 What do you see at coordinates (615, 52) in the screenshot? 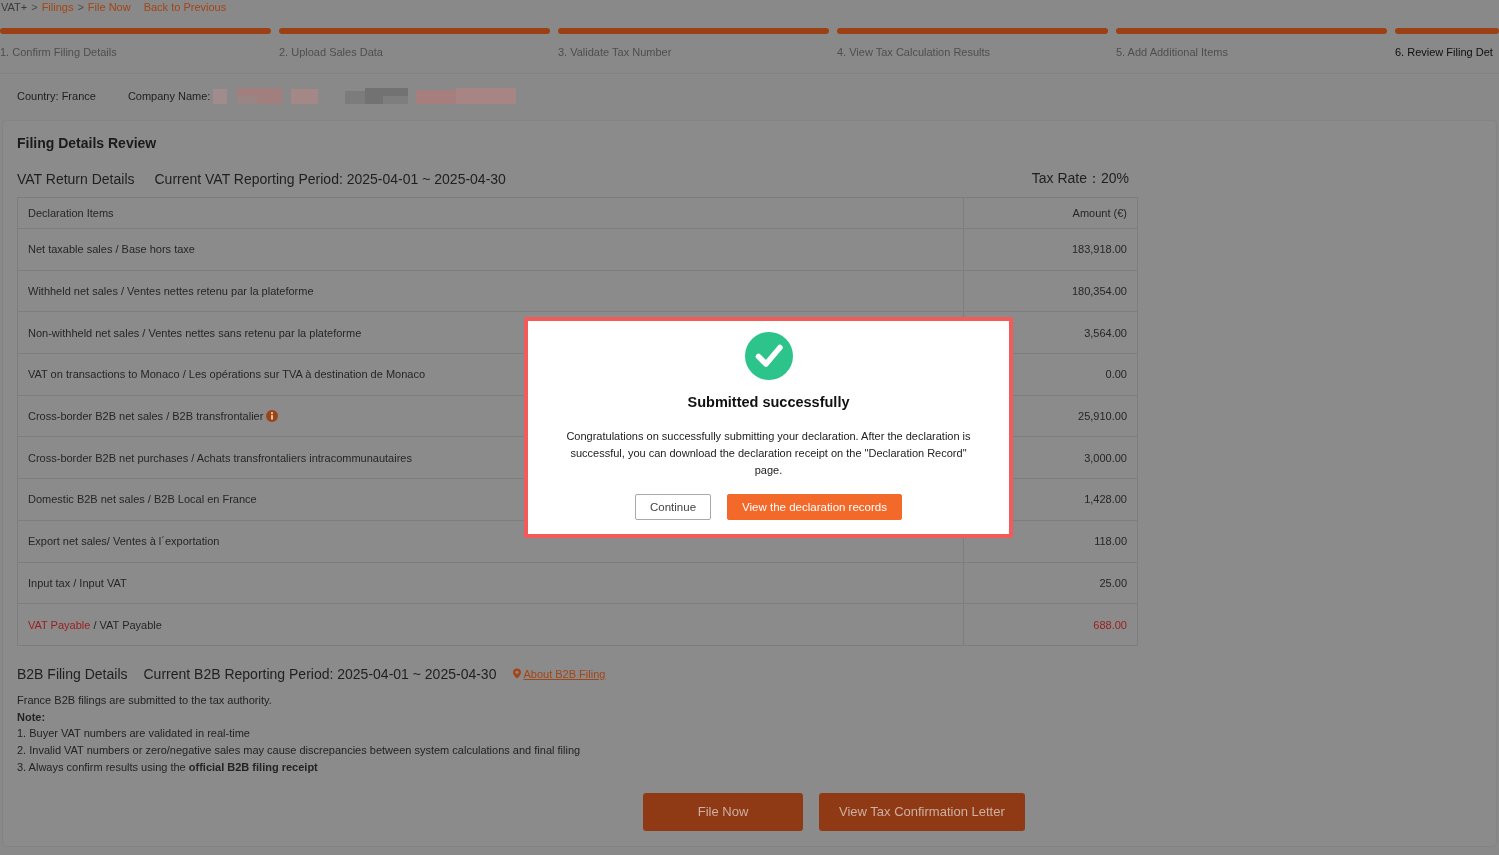
I see `step-label: 3. Validate Tax Number` at bounding box center [615, 52].